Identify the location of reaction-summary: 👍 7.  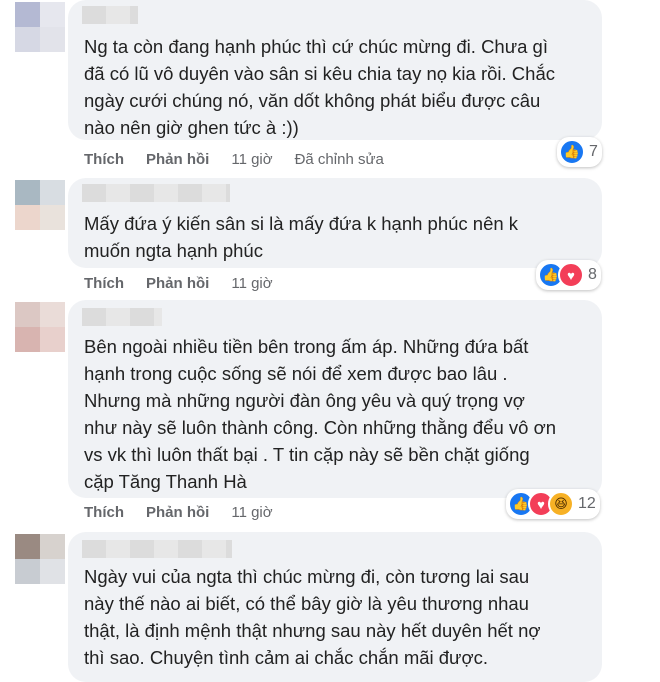
(579, 152).